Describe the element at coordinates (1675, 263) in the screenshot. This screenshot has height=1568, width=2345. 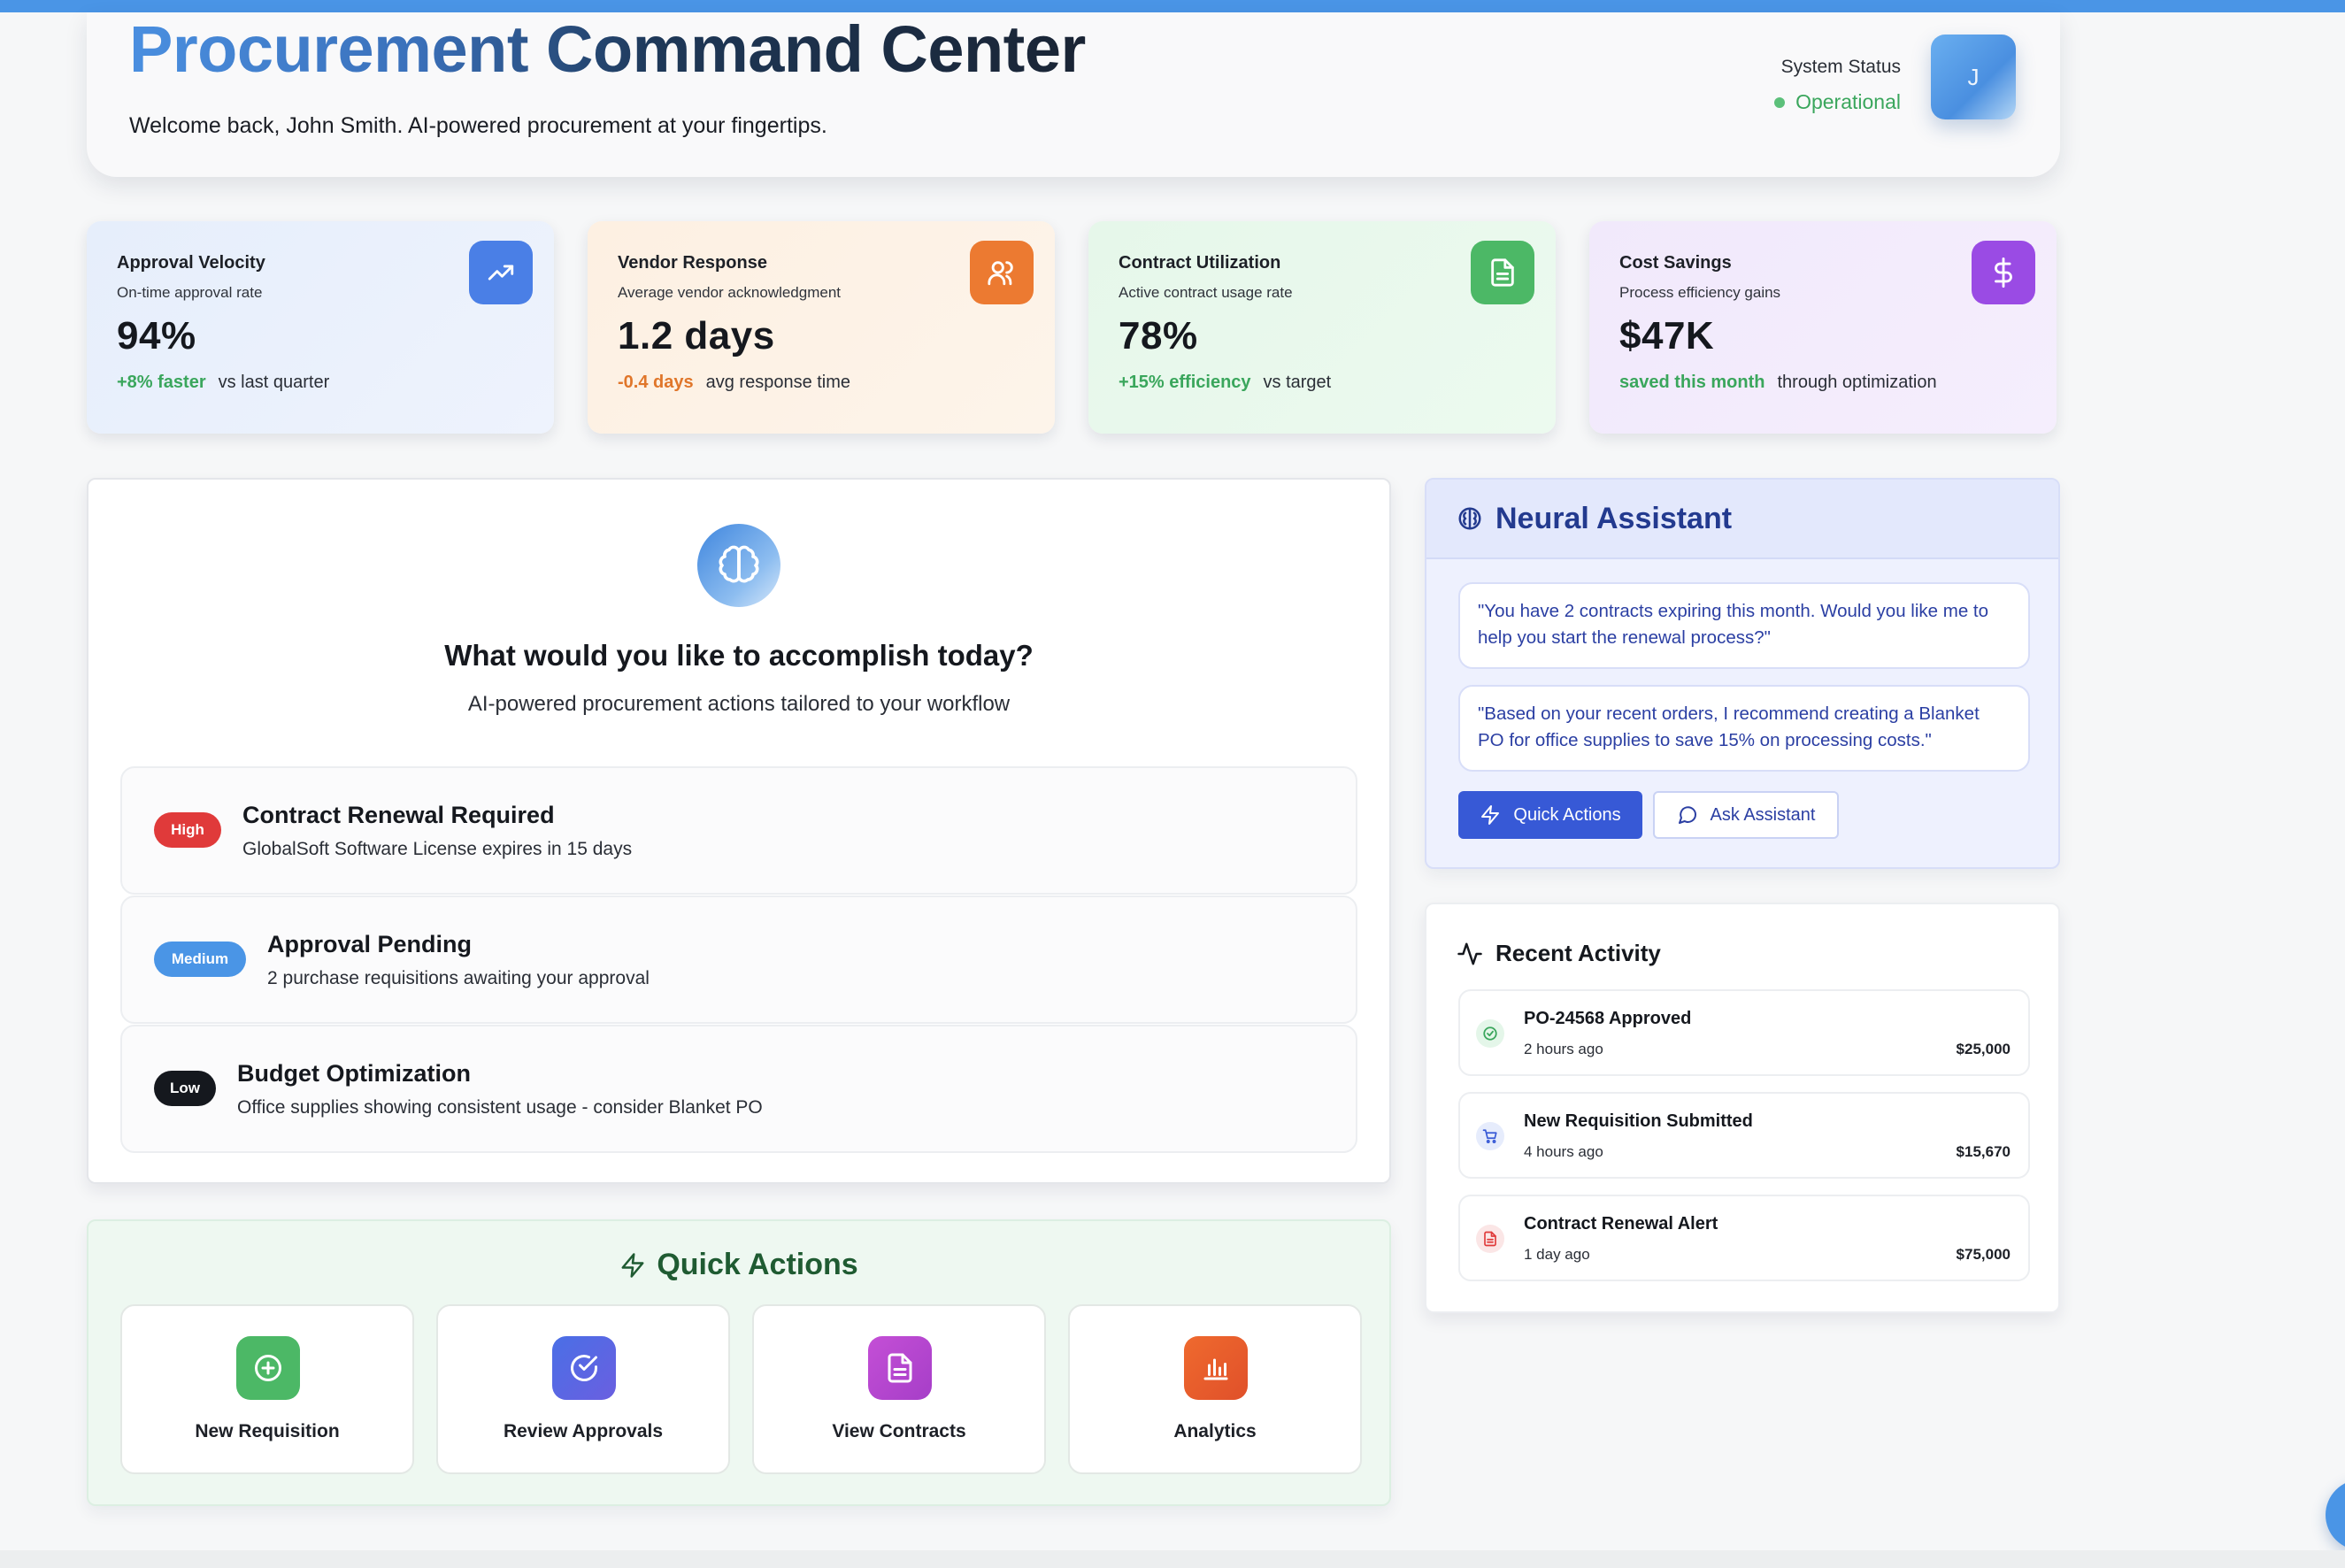
I see `metric-title: Cost Savings` at that location.